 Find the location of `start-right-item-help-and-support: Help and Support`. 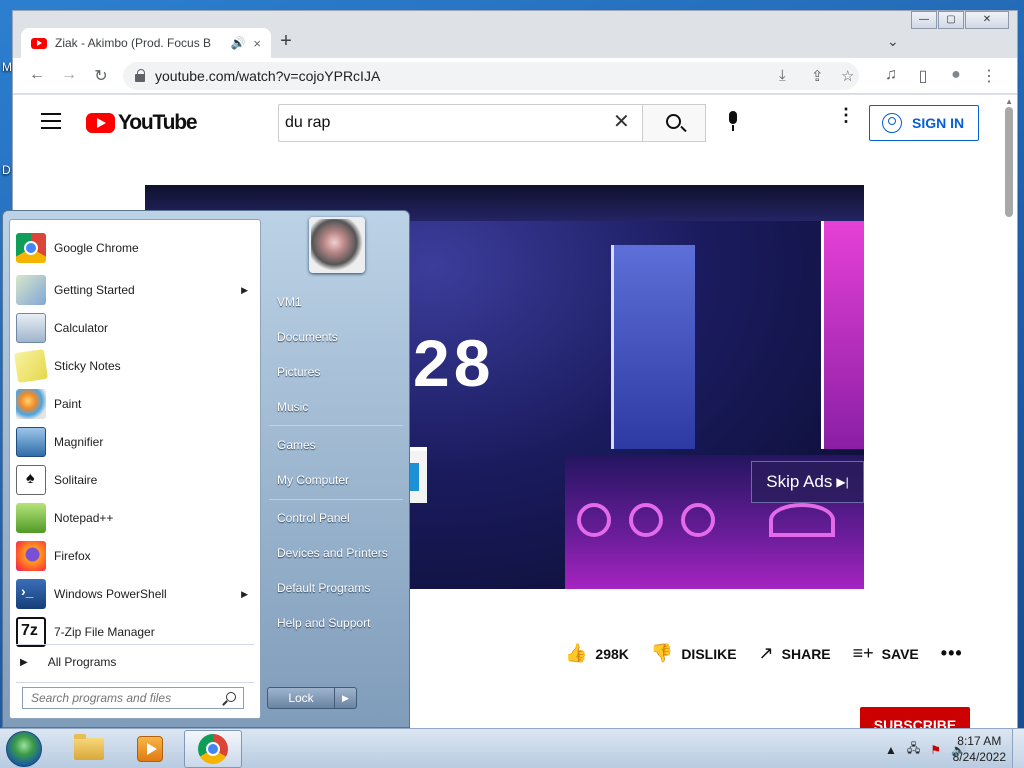

start-right-item-help-and-support: Help and Support is located at coordinates (337, 623).